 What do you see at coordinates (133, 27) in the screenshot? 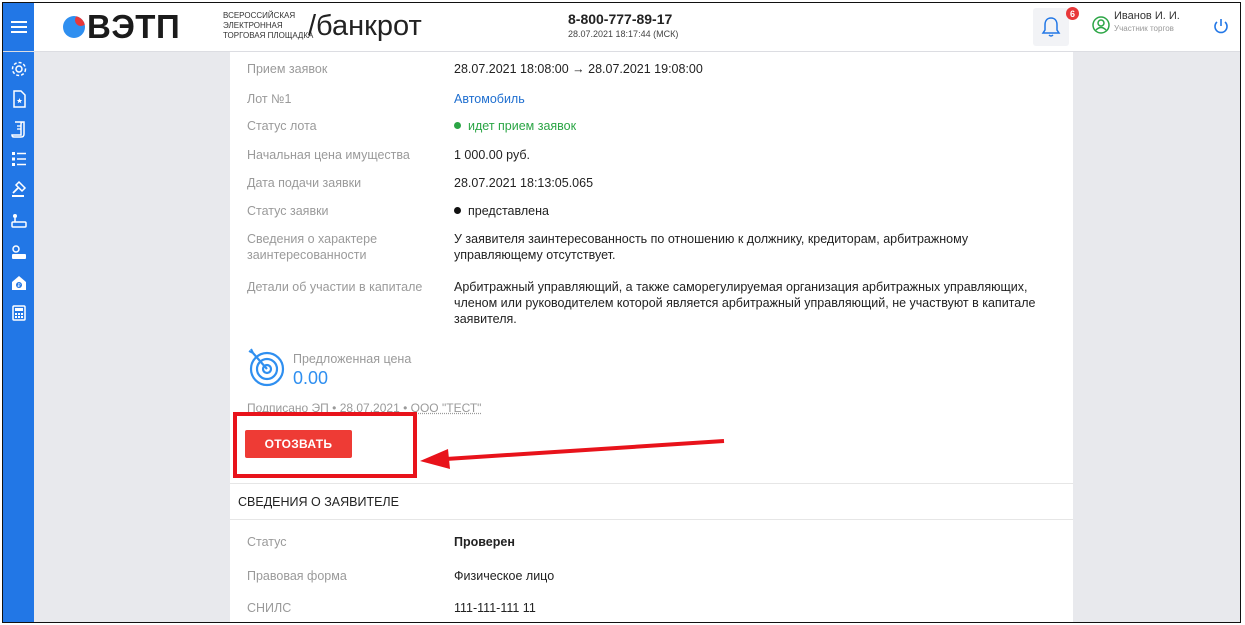
I see `logo-text: ВЭТП` at bounding box center [133, 27].